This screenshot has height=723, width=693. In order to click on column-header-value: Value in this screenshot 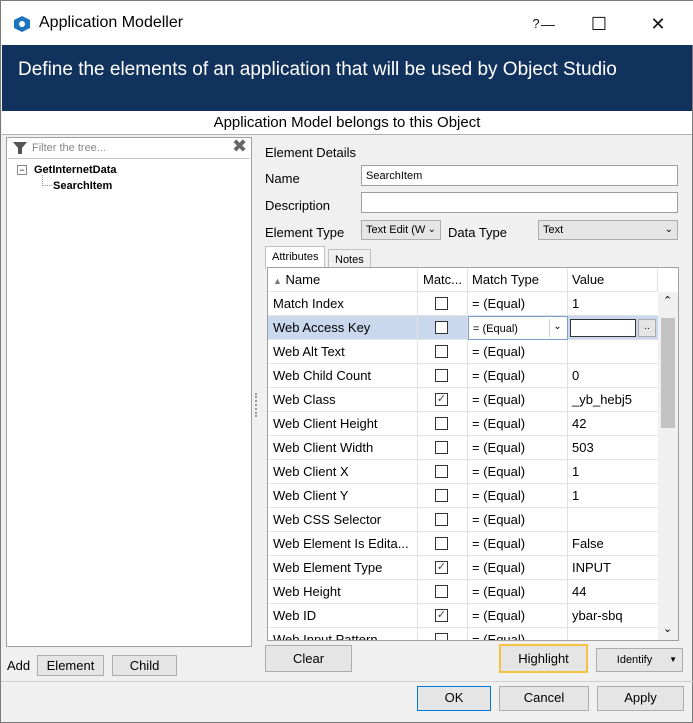, I will do `click(613, 280)`.